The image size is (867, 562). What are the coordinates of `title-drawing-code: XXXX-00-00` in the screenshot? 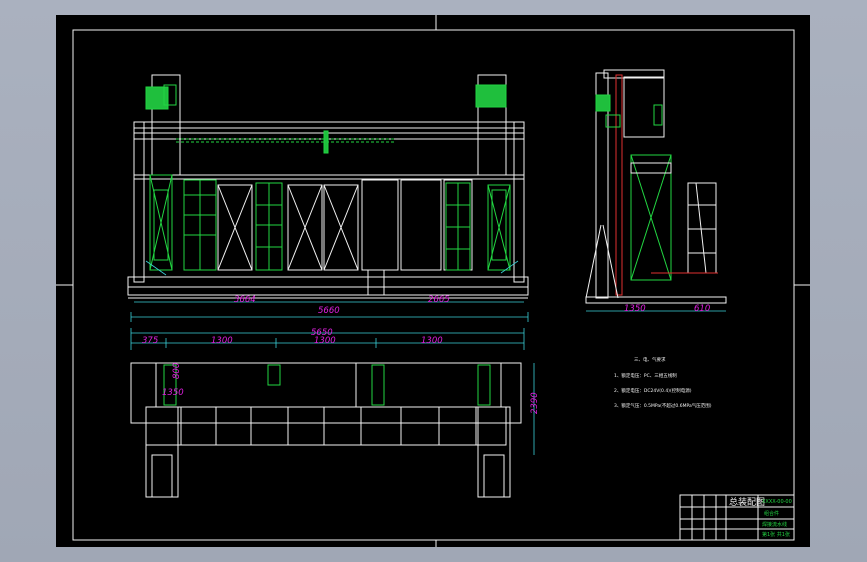 It's located at (777, 502).